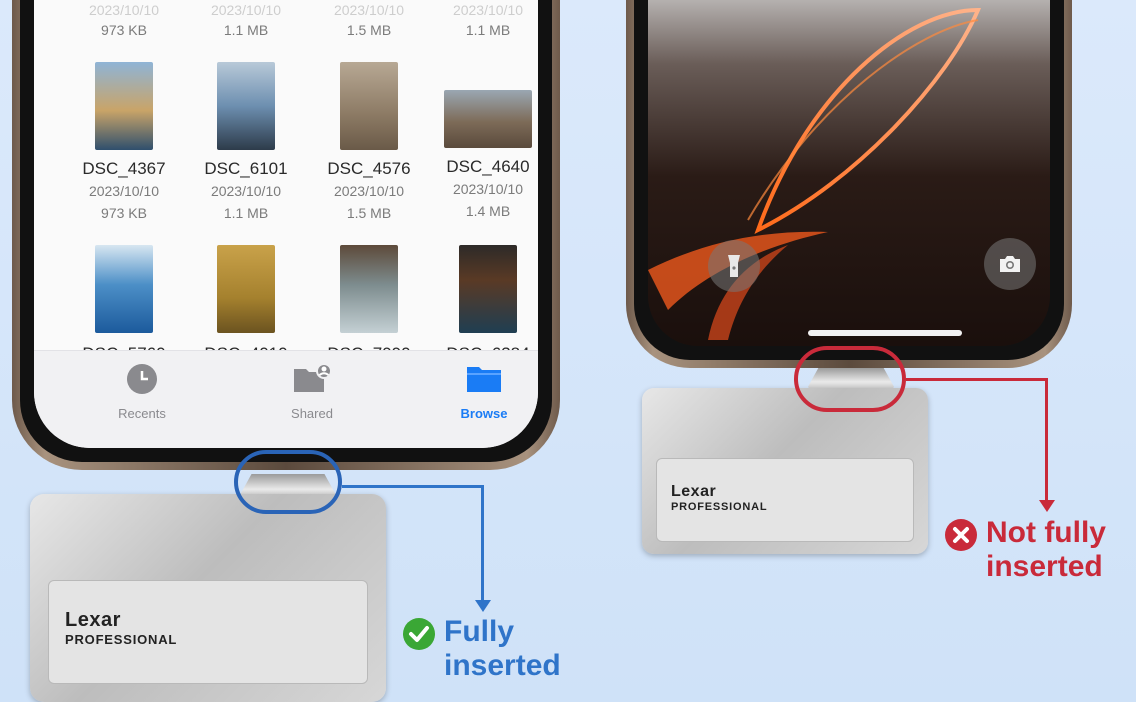 The height and width of the screenshot is (702, 1136). I want to click on camera-icon, so click(1010, 264).